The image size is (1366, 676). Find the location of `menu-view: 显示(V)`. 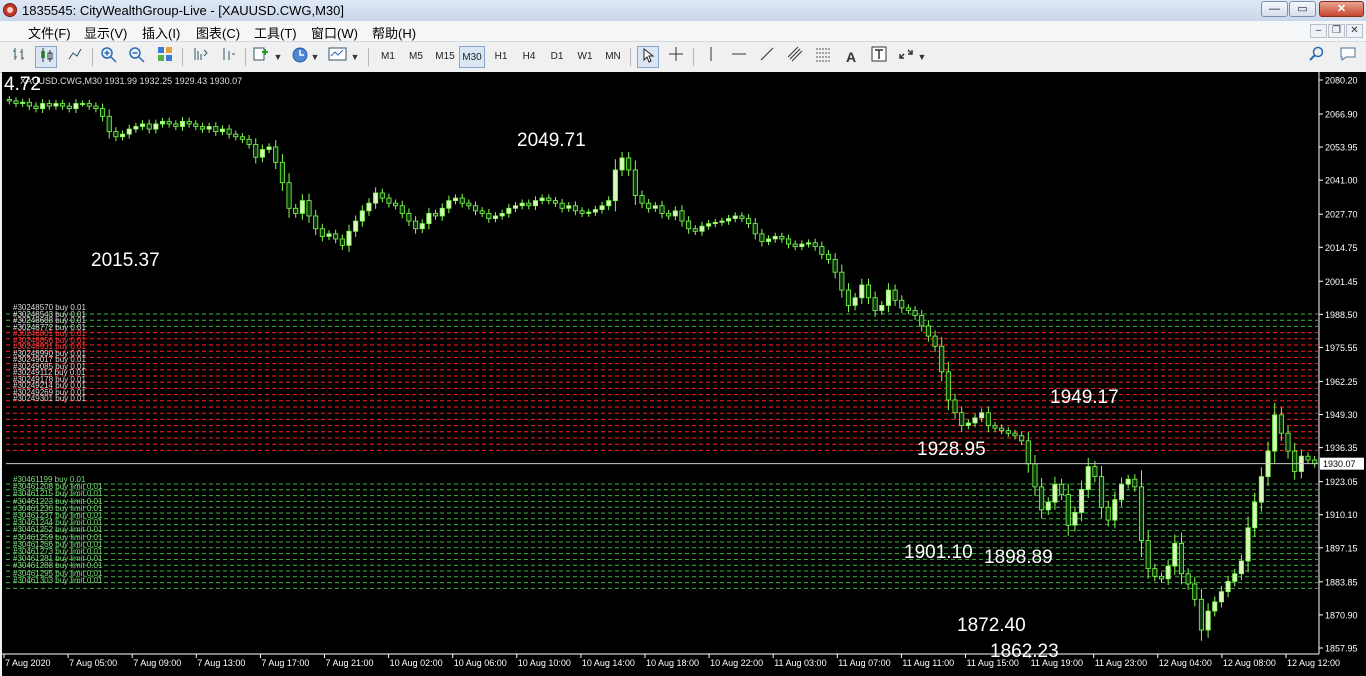

menu-view: 显示(V) is located at coordinates (105, 32).